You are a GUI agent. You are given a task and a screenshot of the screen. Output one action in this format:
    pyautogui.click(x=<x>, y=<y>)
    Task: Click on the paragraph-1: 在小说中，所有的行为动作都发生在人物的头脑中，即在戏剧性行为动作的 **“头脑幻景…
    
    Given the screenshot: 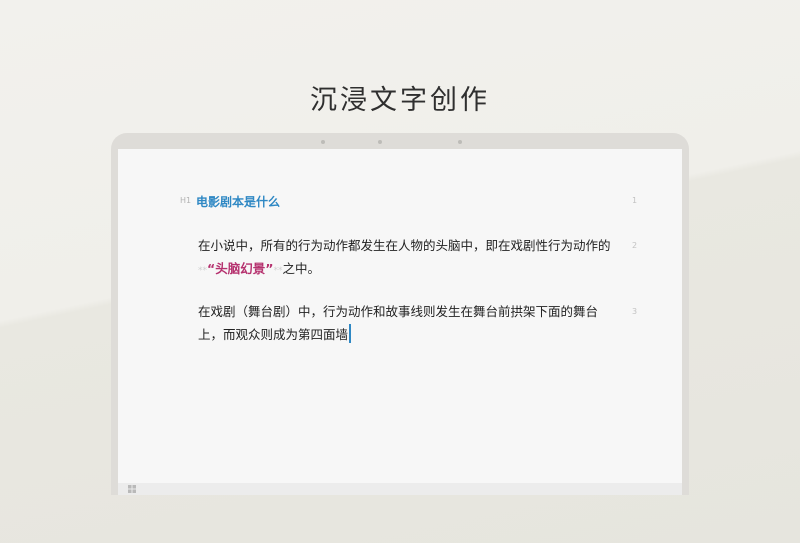 What is the action you would take?
    pyautogui.click(x=408, y=258)
    